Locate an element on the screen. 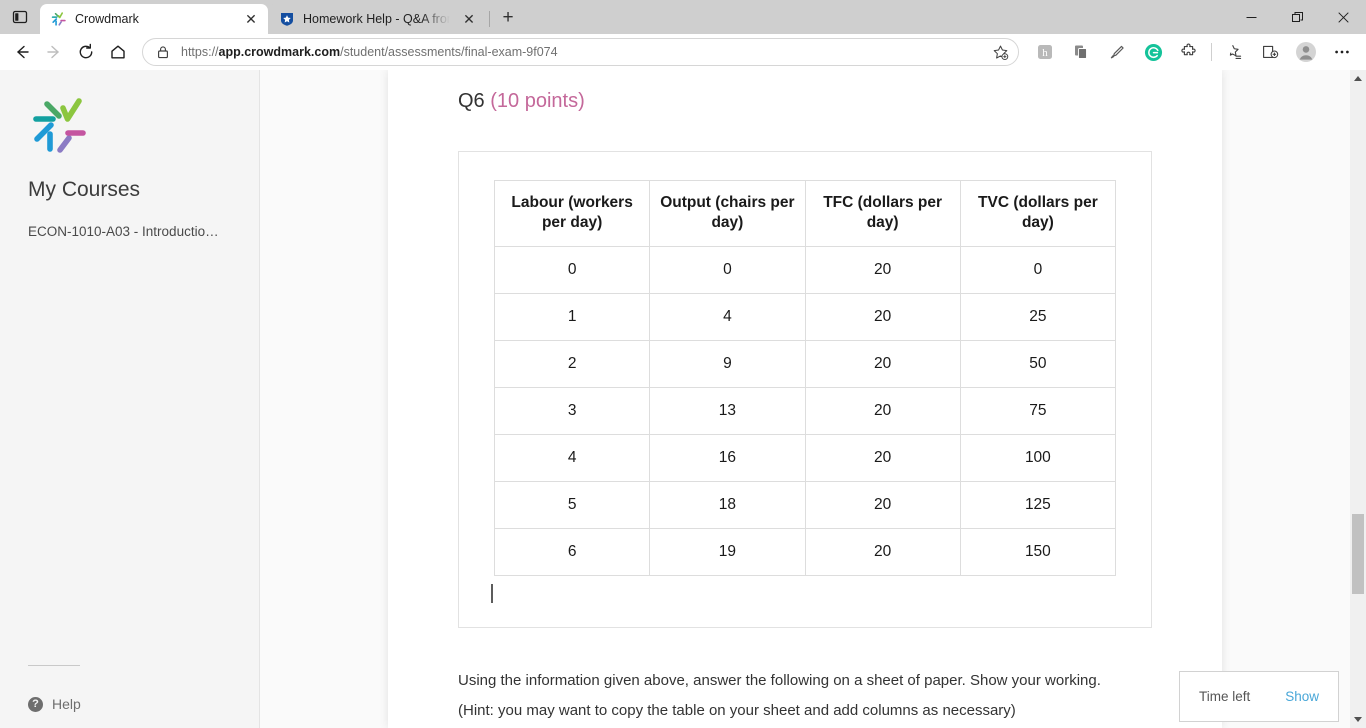 The width and height of the screenshot is (1366, 728). column-header-tvc: TVC (dollars per day) is located at coordinates (1038, 213).